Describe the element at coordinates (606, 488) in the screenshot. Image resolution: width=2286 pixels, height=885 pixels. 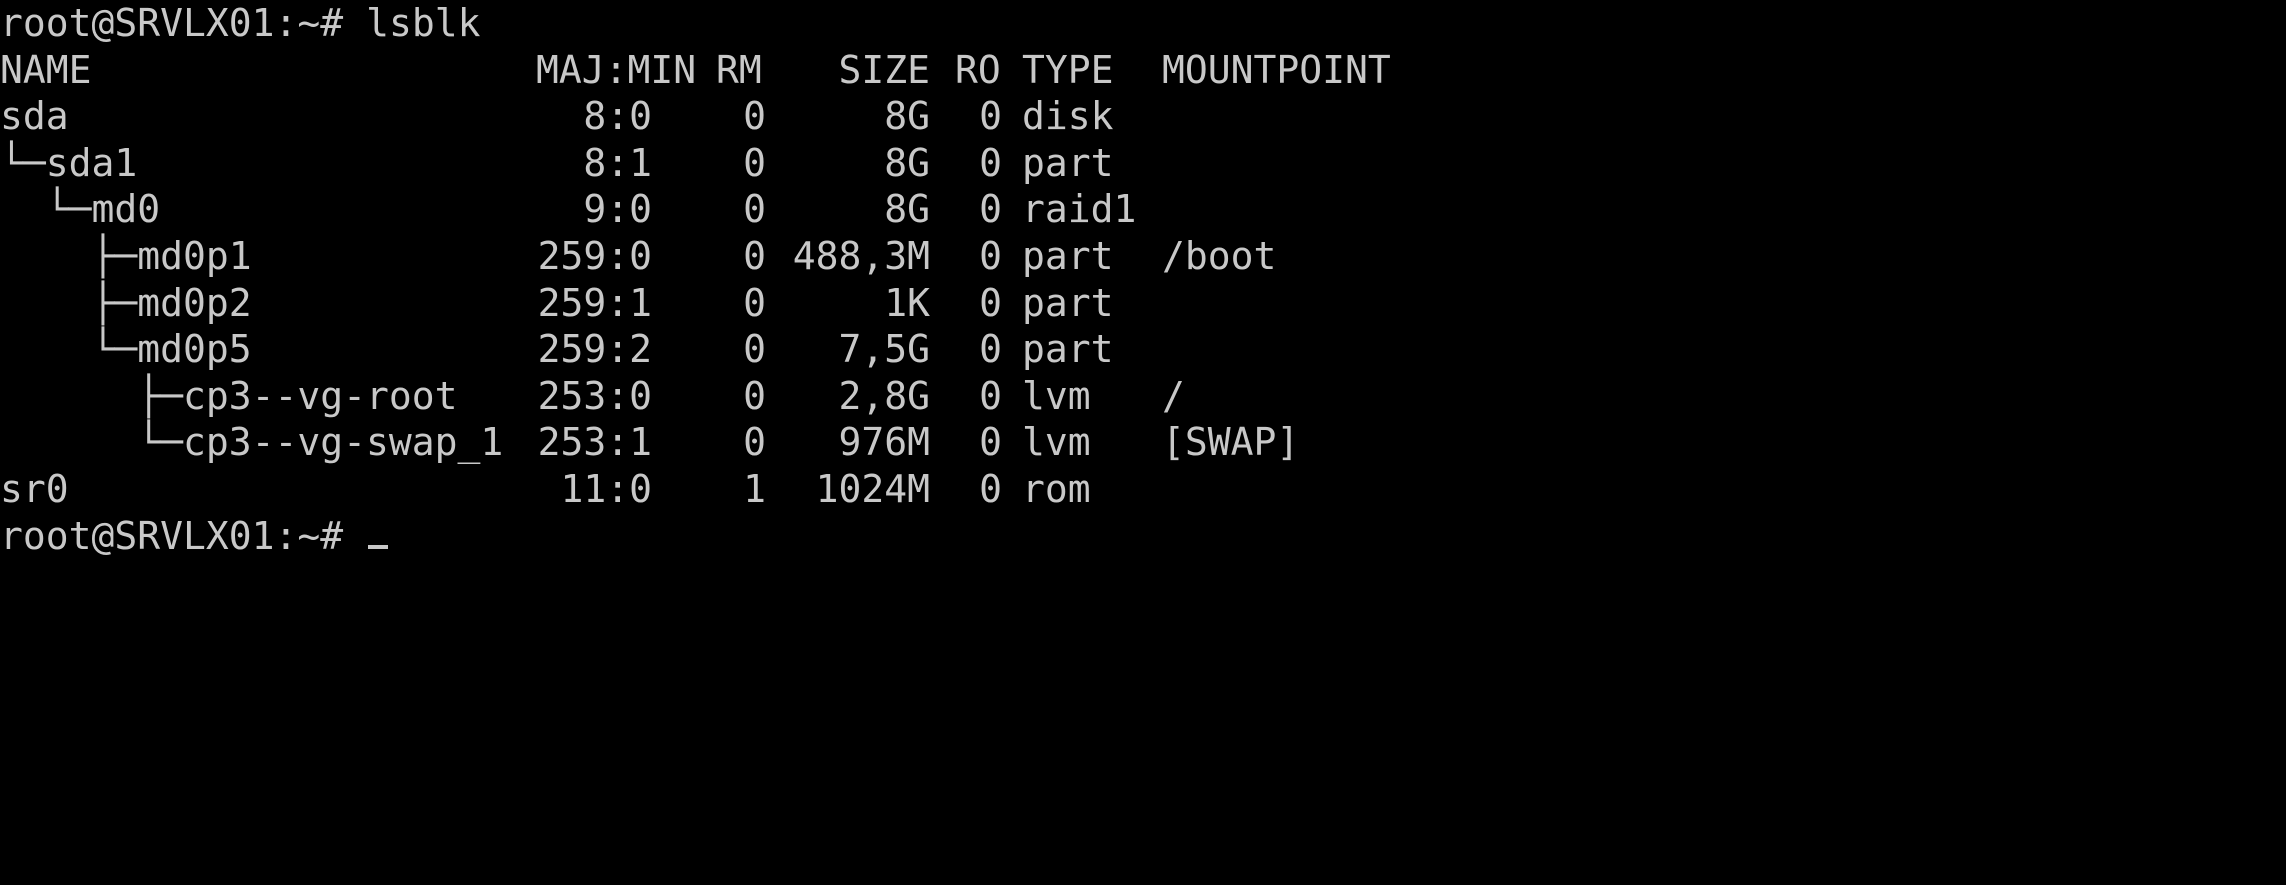
I see `device-majmin: 11:0` at that location.